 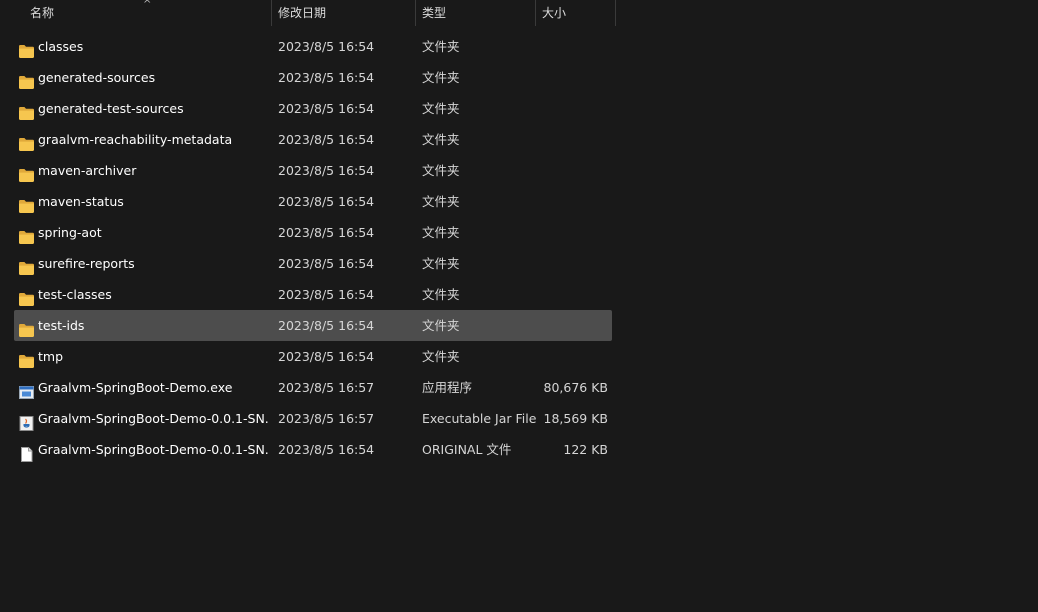 What do you see at coordinates (147, 5) in the screenshot?
I see `sort-ascending-icon: ^` at bounding box center [147, 5].